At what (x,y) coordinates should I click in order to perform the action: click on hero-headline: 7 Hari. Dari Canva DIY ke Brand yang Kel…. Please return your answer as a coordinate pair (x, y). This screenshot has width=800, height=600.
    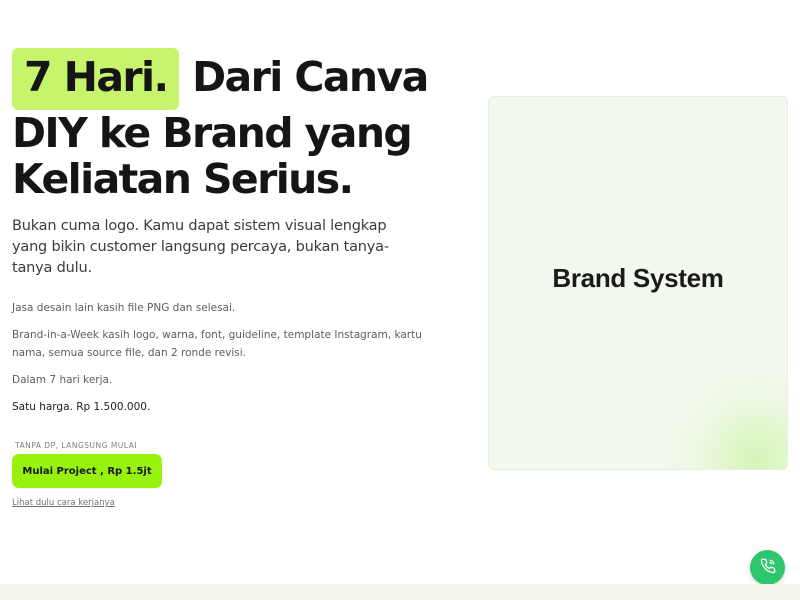
    Looking at the image, I should click on (237, 125).